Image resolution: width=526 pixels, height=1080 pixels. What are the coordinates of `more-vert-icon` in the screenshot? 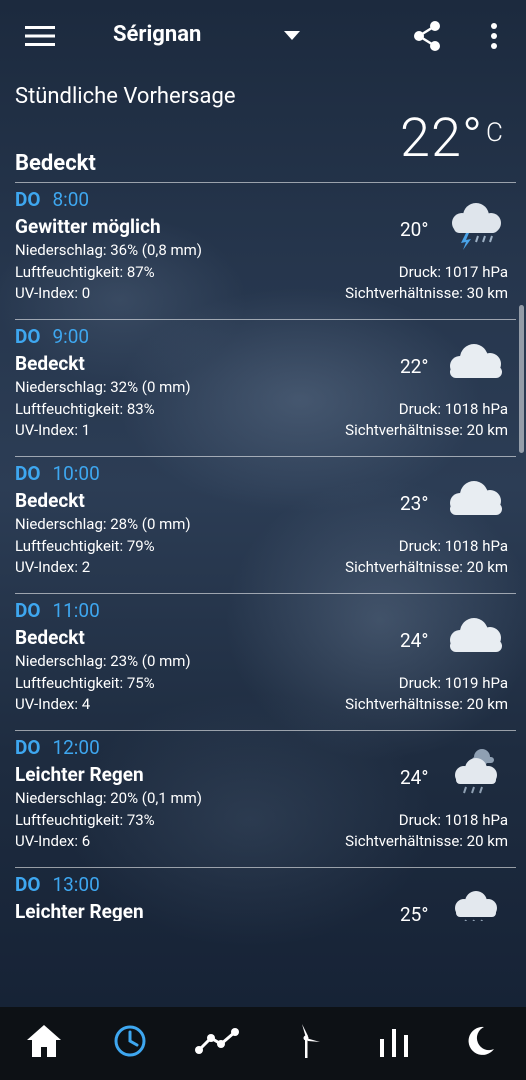 It's located at (494, 36).